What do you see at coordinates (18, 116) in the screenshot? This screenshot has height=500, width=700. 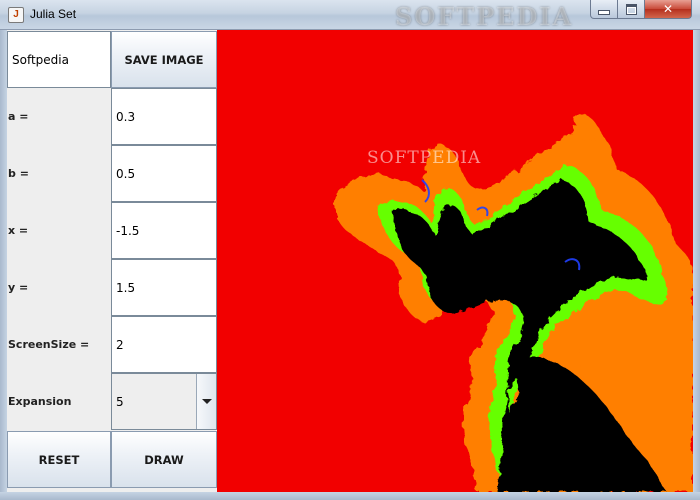 I see `param-a-label: a =` at bounding box center [18, 116].